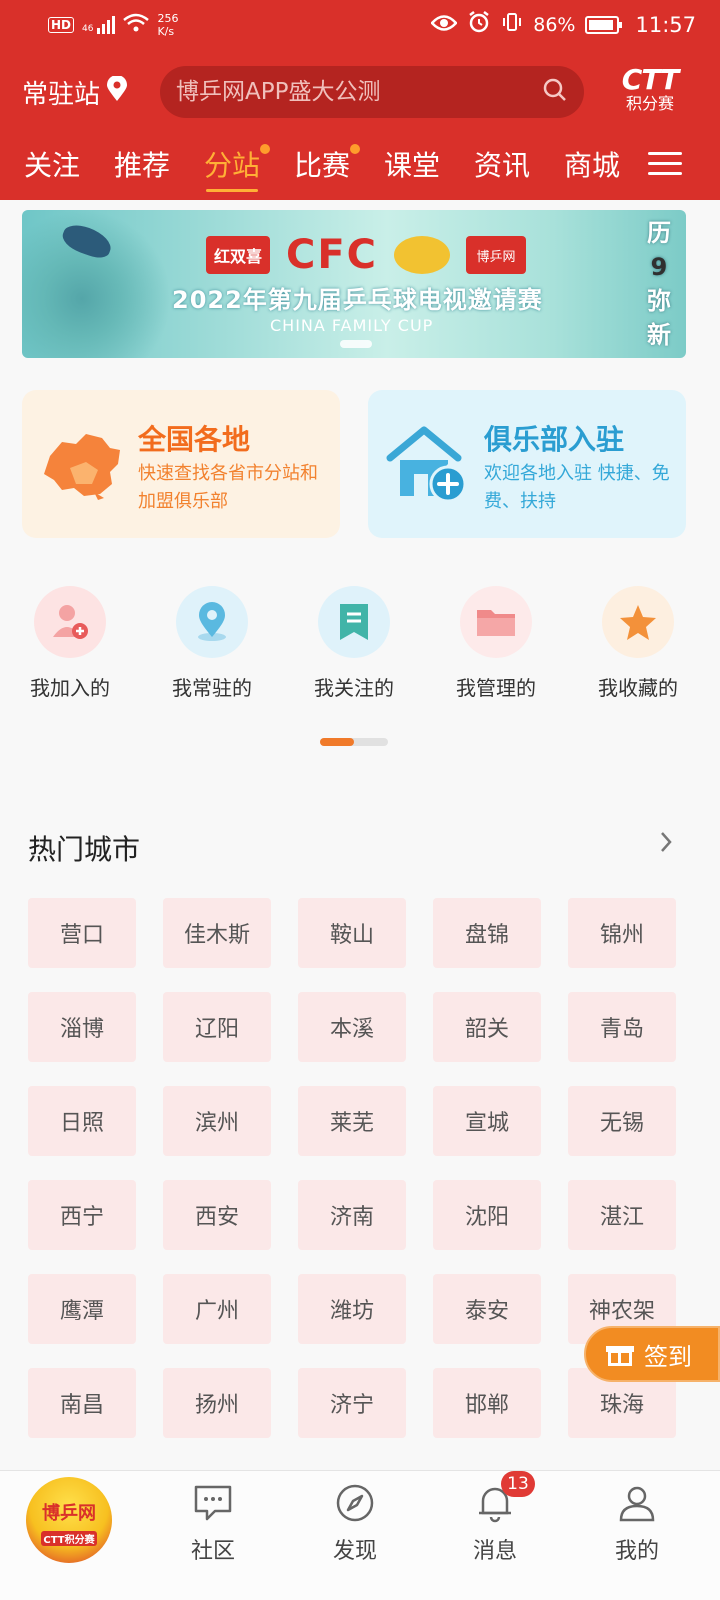 This screenshot has height=1600, width=720. What do you see at coordinates (622, 1215) in the screenshot?
I see `city-chip: 湛江` at bounding box center [622, 1215].